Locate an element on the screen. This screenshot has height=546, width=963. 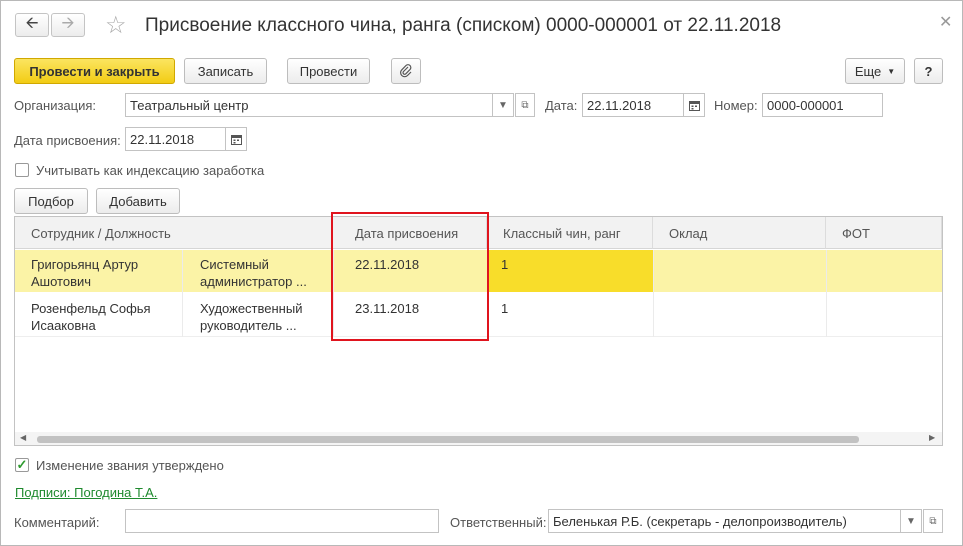
indexation-checkbox is located at coordinates (22, 170).